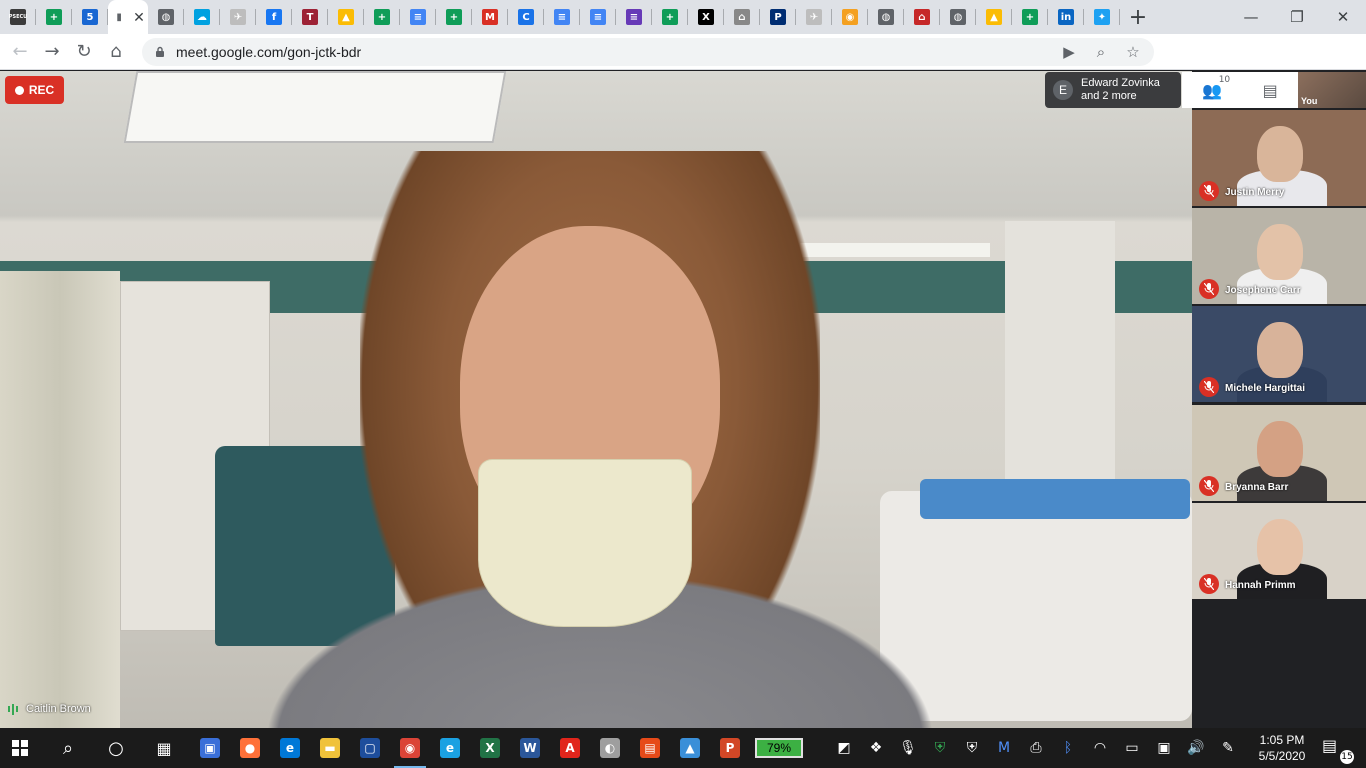 The height and width of the screenshot is (768, 1366). Describe the element at coordinates (779, 748) in the screenshot. I see `battery-indicator: 79%` at that location.